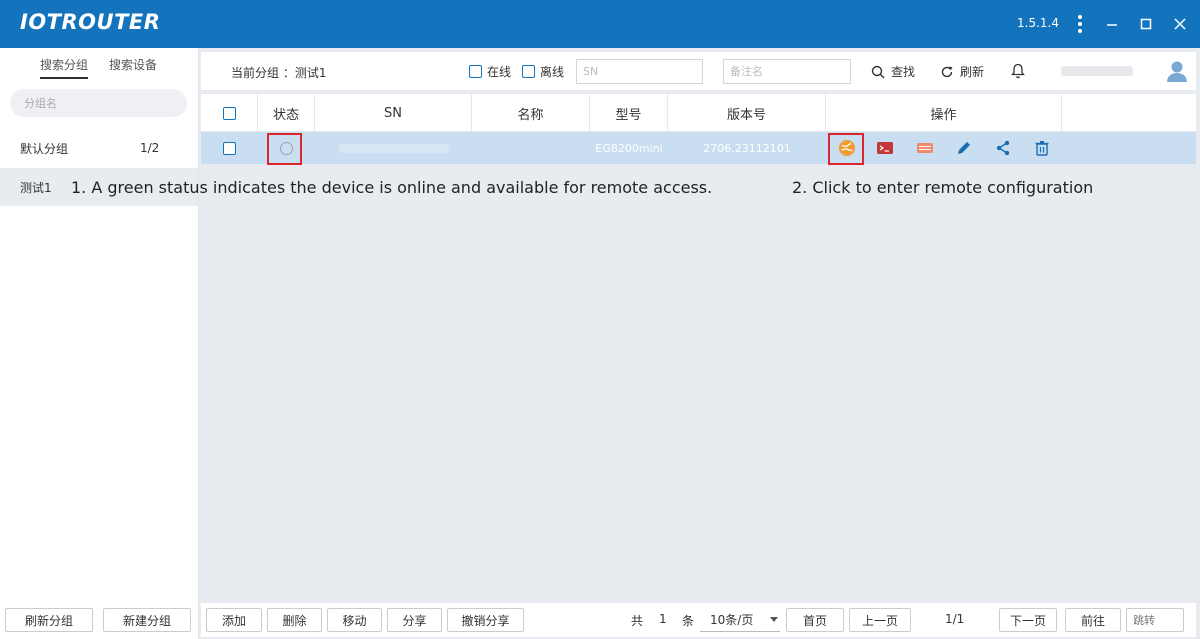  I want to click on row-sn, so click(393, 148).